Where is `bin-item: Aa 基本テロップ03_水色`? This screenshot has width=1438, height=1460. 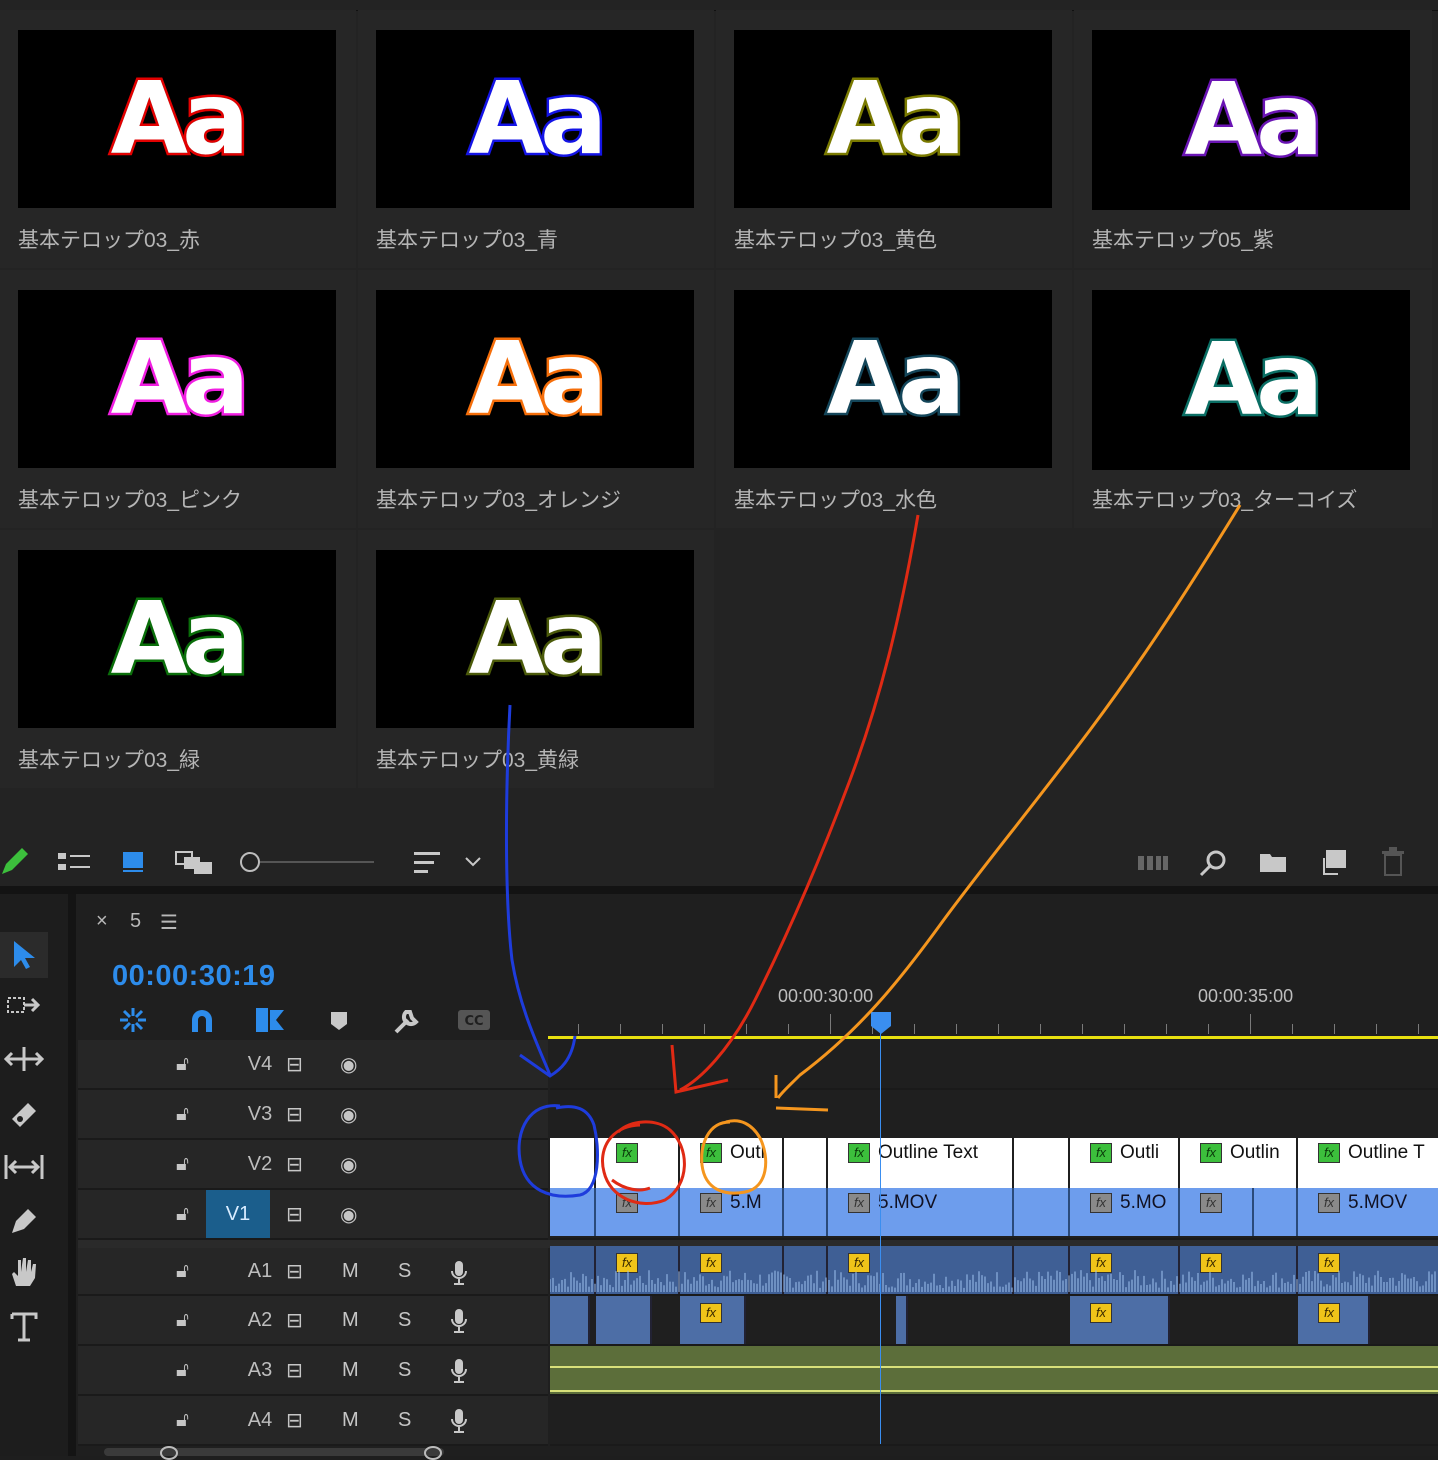 bin-item: Aa 基本テロップ03_水色 is located at coordinates (894, 399).